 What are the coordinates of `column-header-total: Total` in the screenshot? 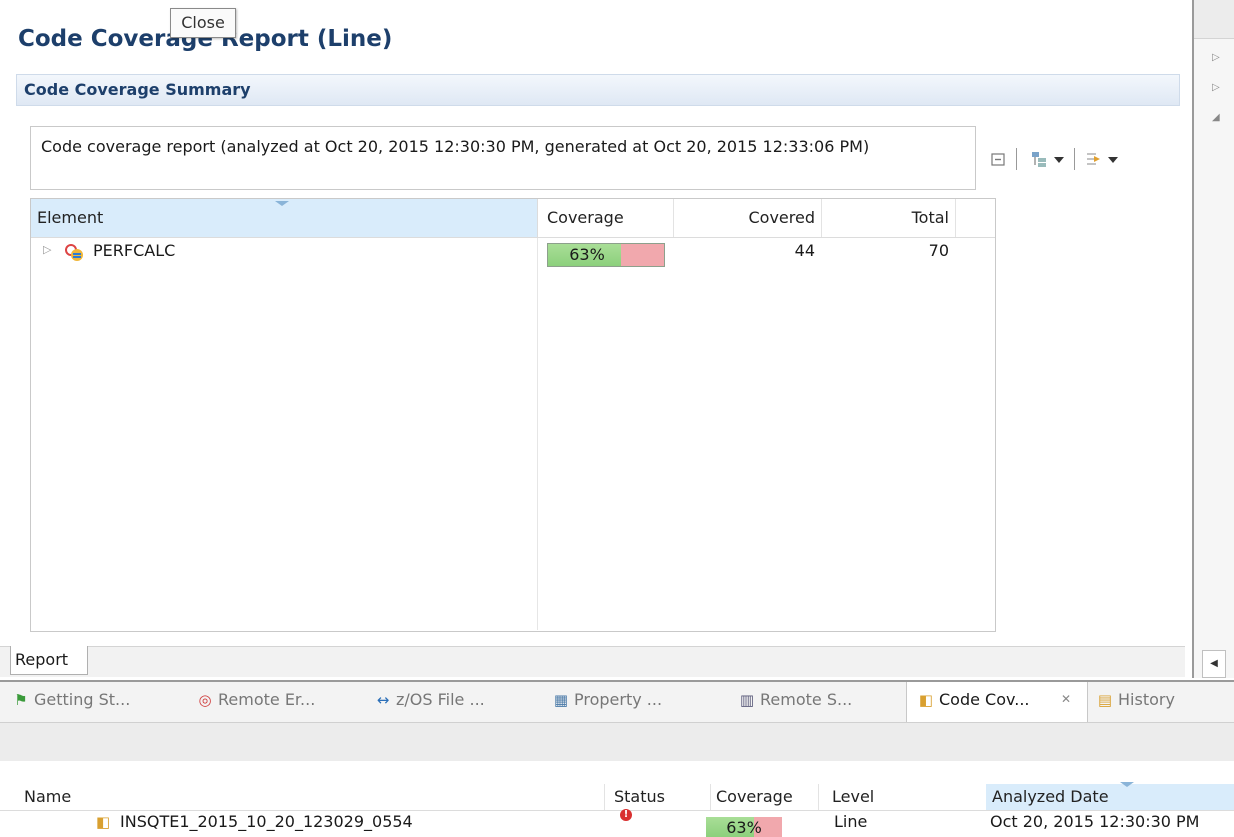 It's located at (888, 218).